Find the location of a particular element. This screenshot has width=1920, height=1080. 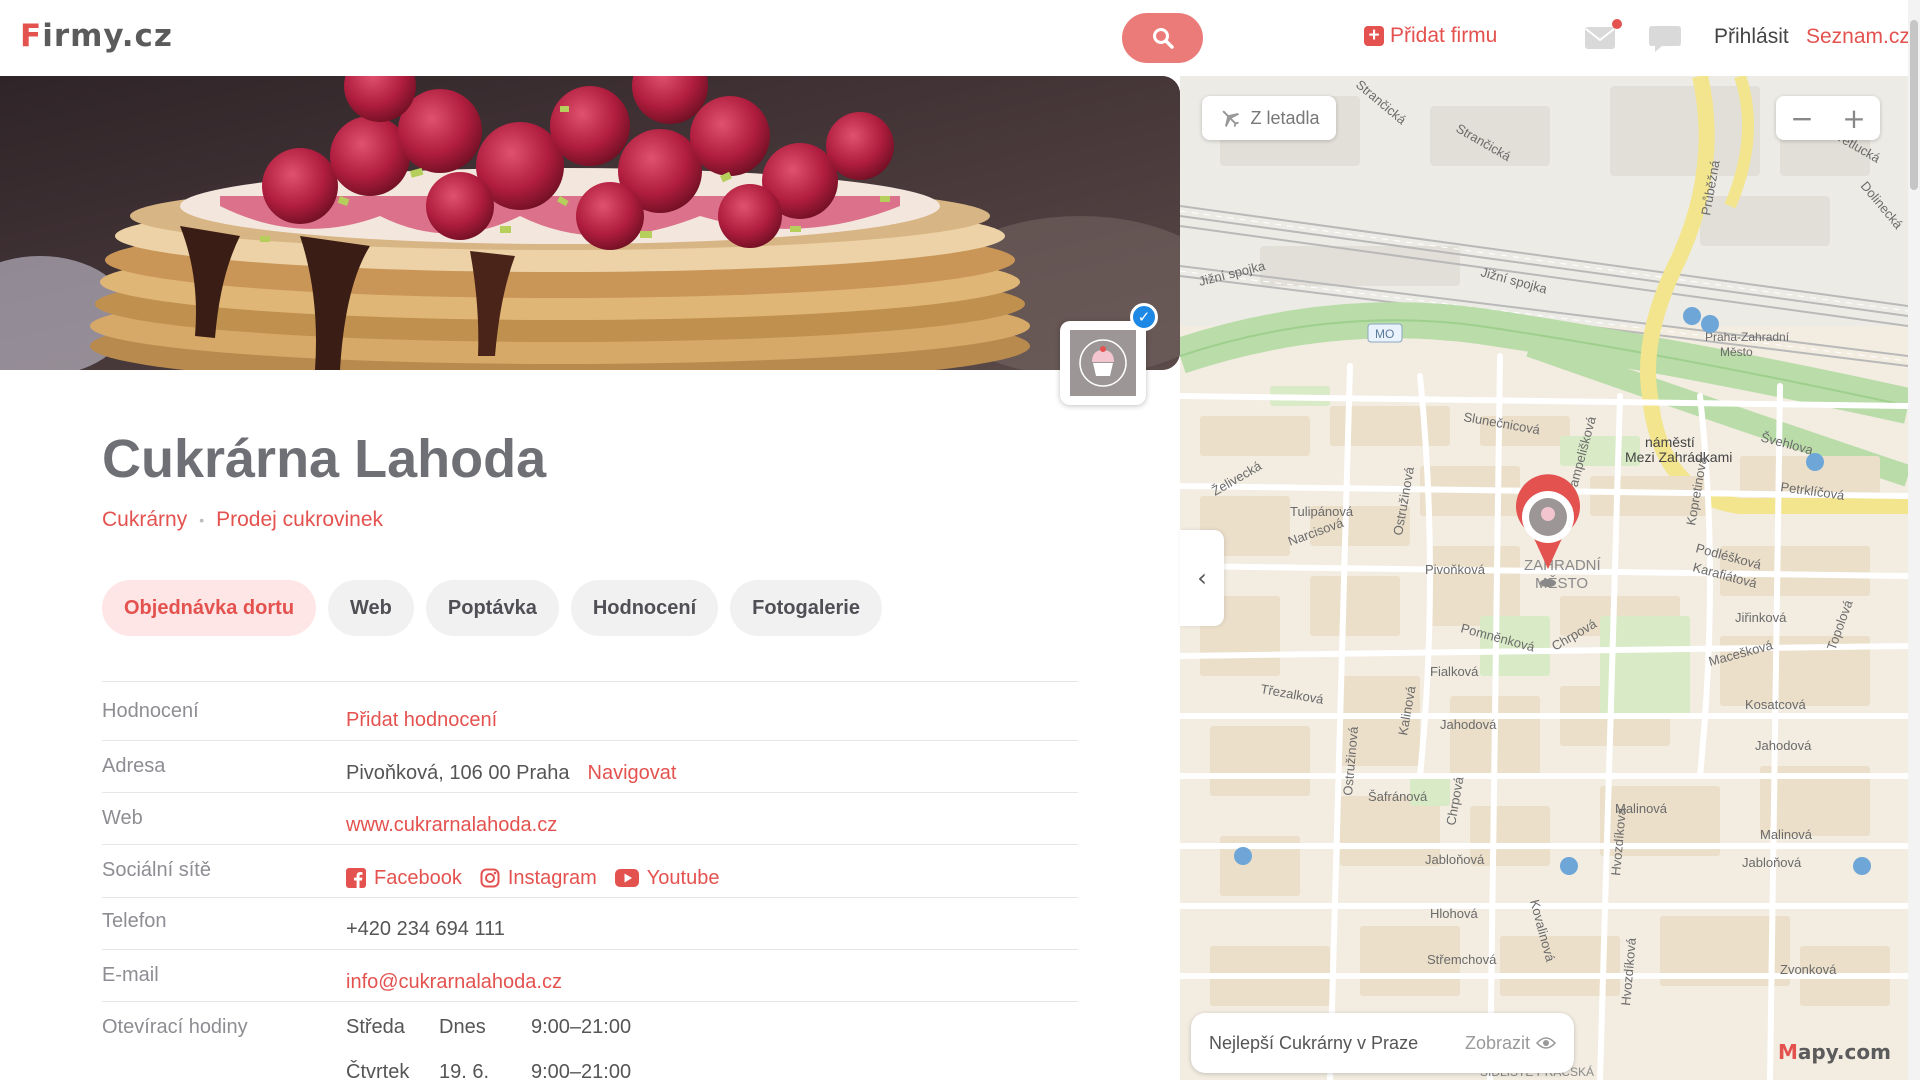

notification-dot is located at coordinates (1617, 24).